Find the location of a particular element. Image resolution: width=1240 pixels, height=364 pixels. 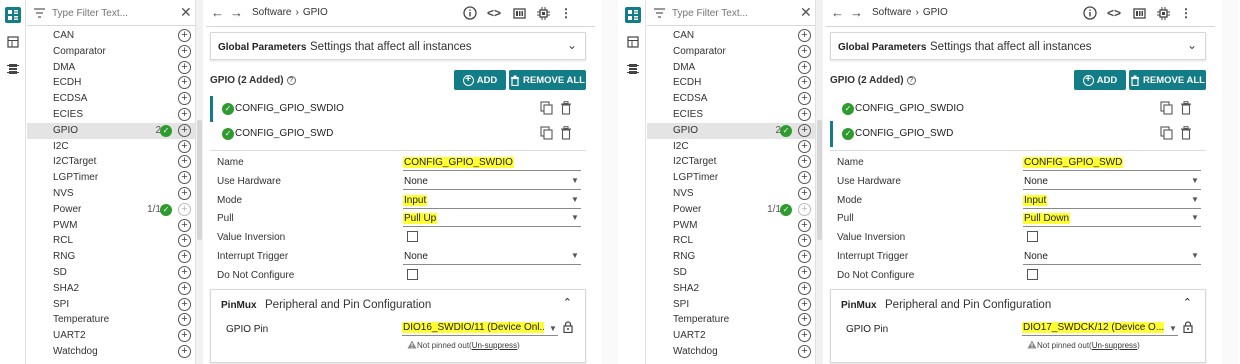

use-hardware-select: None is located at coordinates (1036, 181).